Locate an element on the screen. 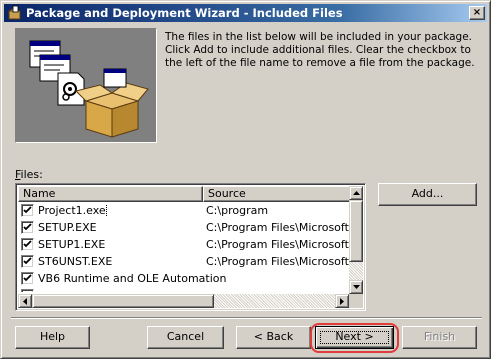 This screenshot has width=491, height=359. arrow-right-icon is located at coordinates (342, 301).